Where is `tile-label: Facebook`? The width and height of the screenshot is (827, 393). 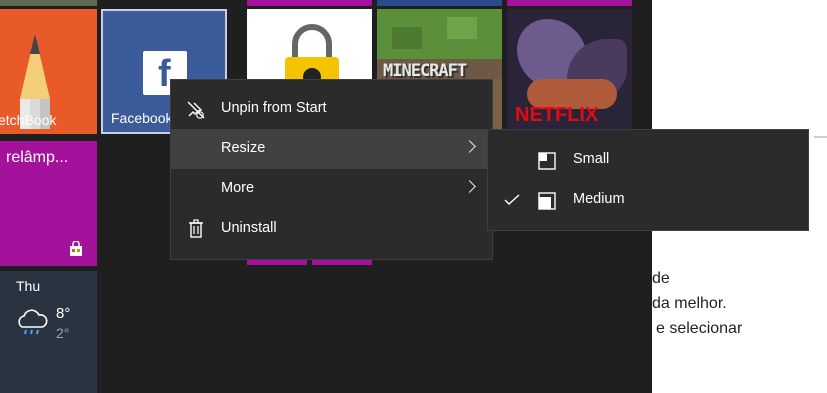 tile-label: Facebook is located at coordinates (142, 118).